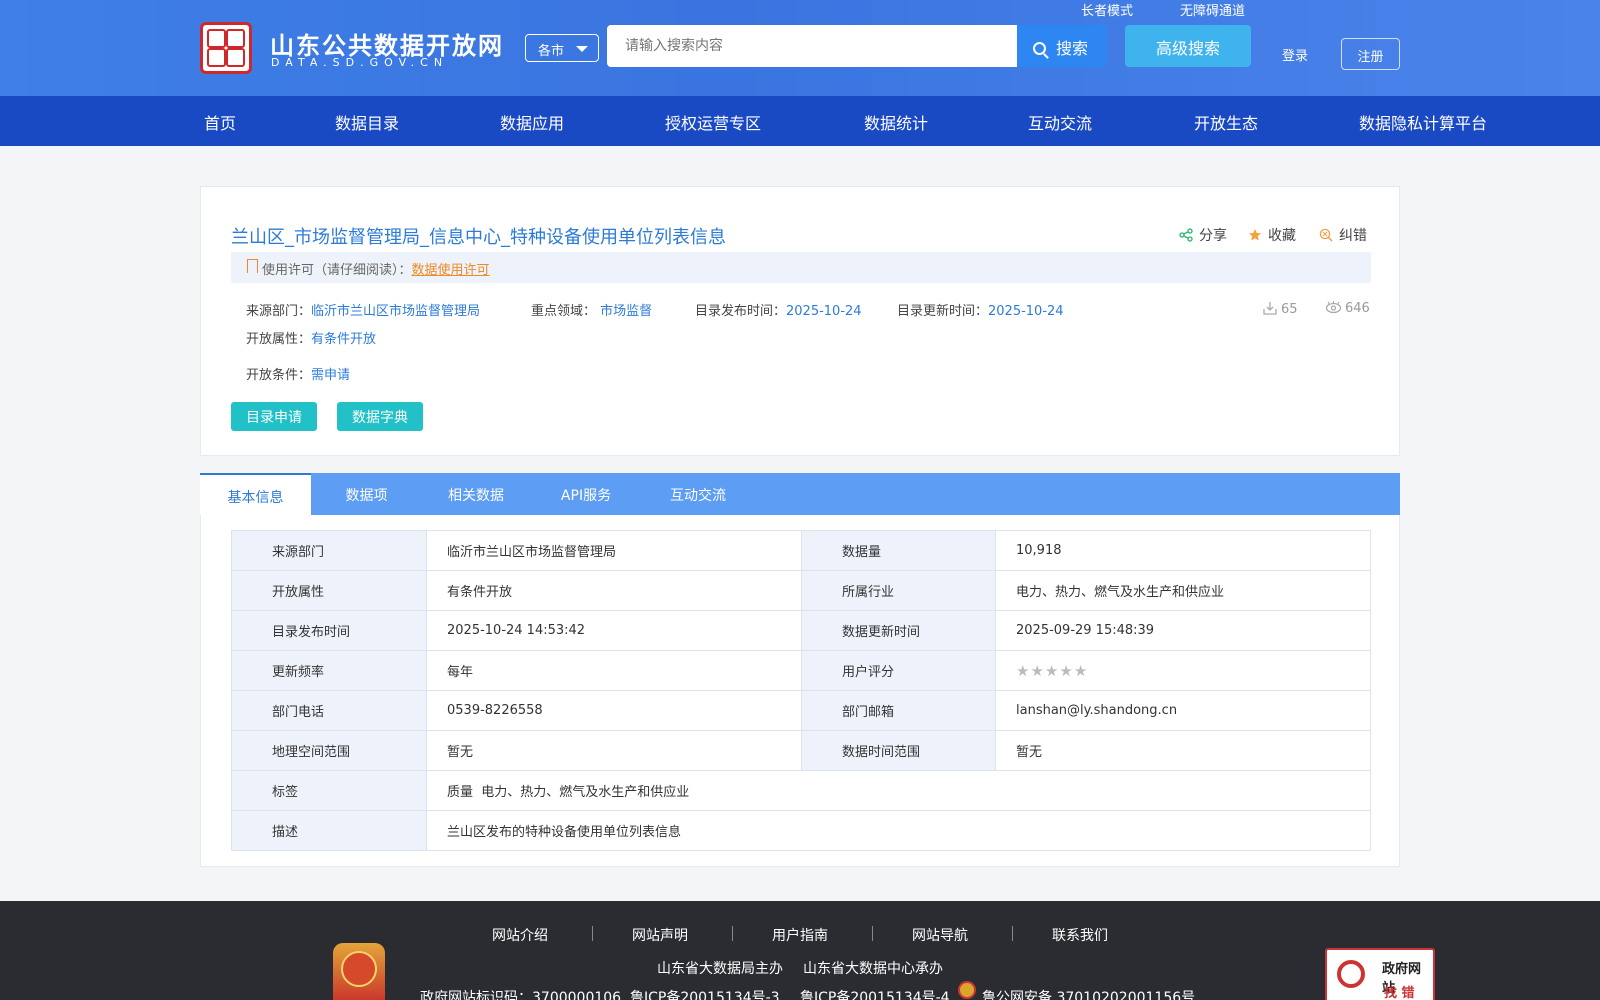 This screenshot has width=1600, height=1000. Describe the element at coordinates (359, 971) in the screenshot. I see `party-govt-badge-icon` at that location.